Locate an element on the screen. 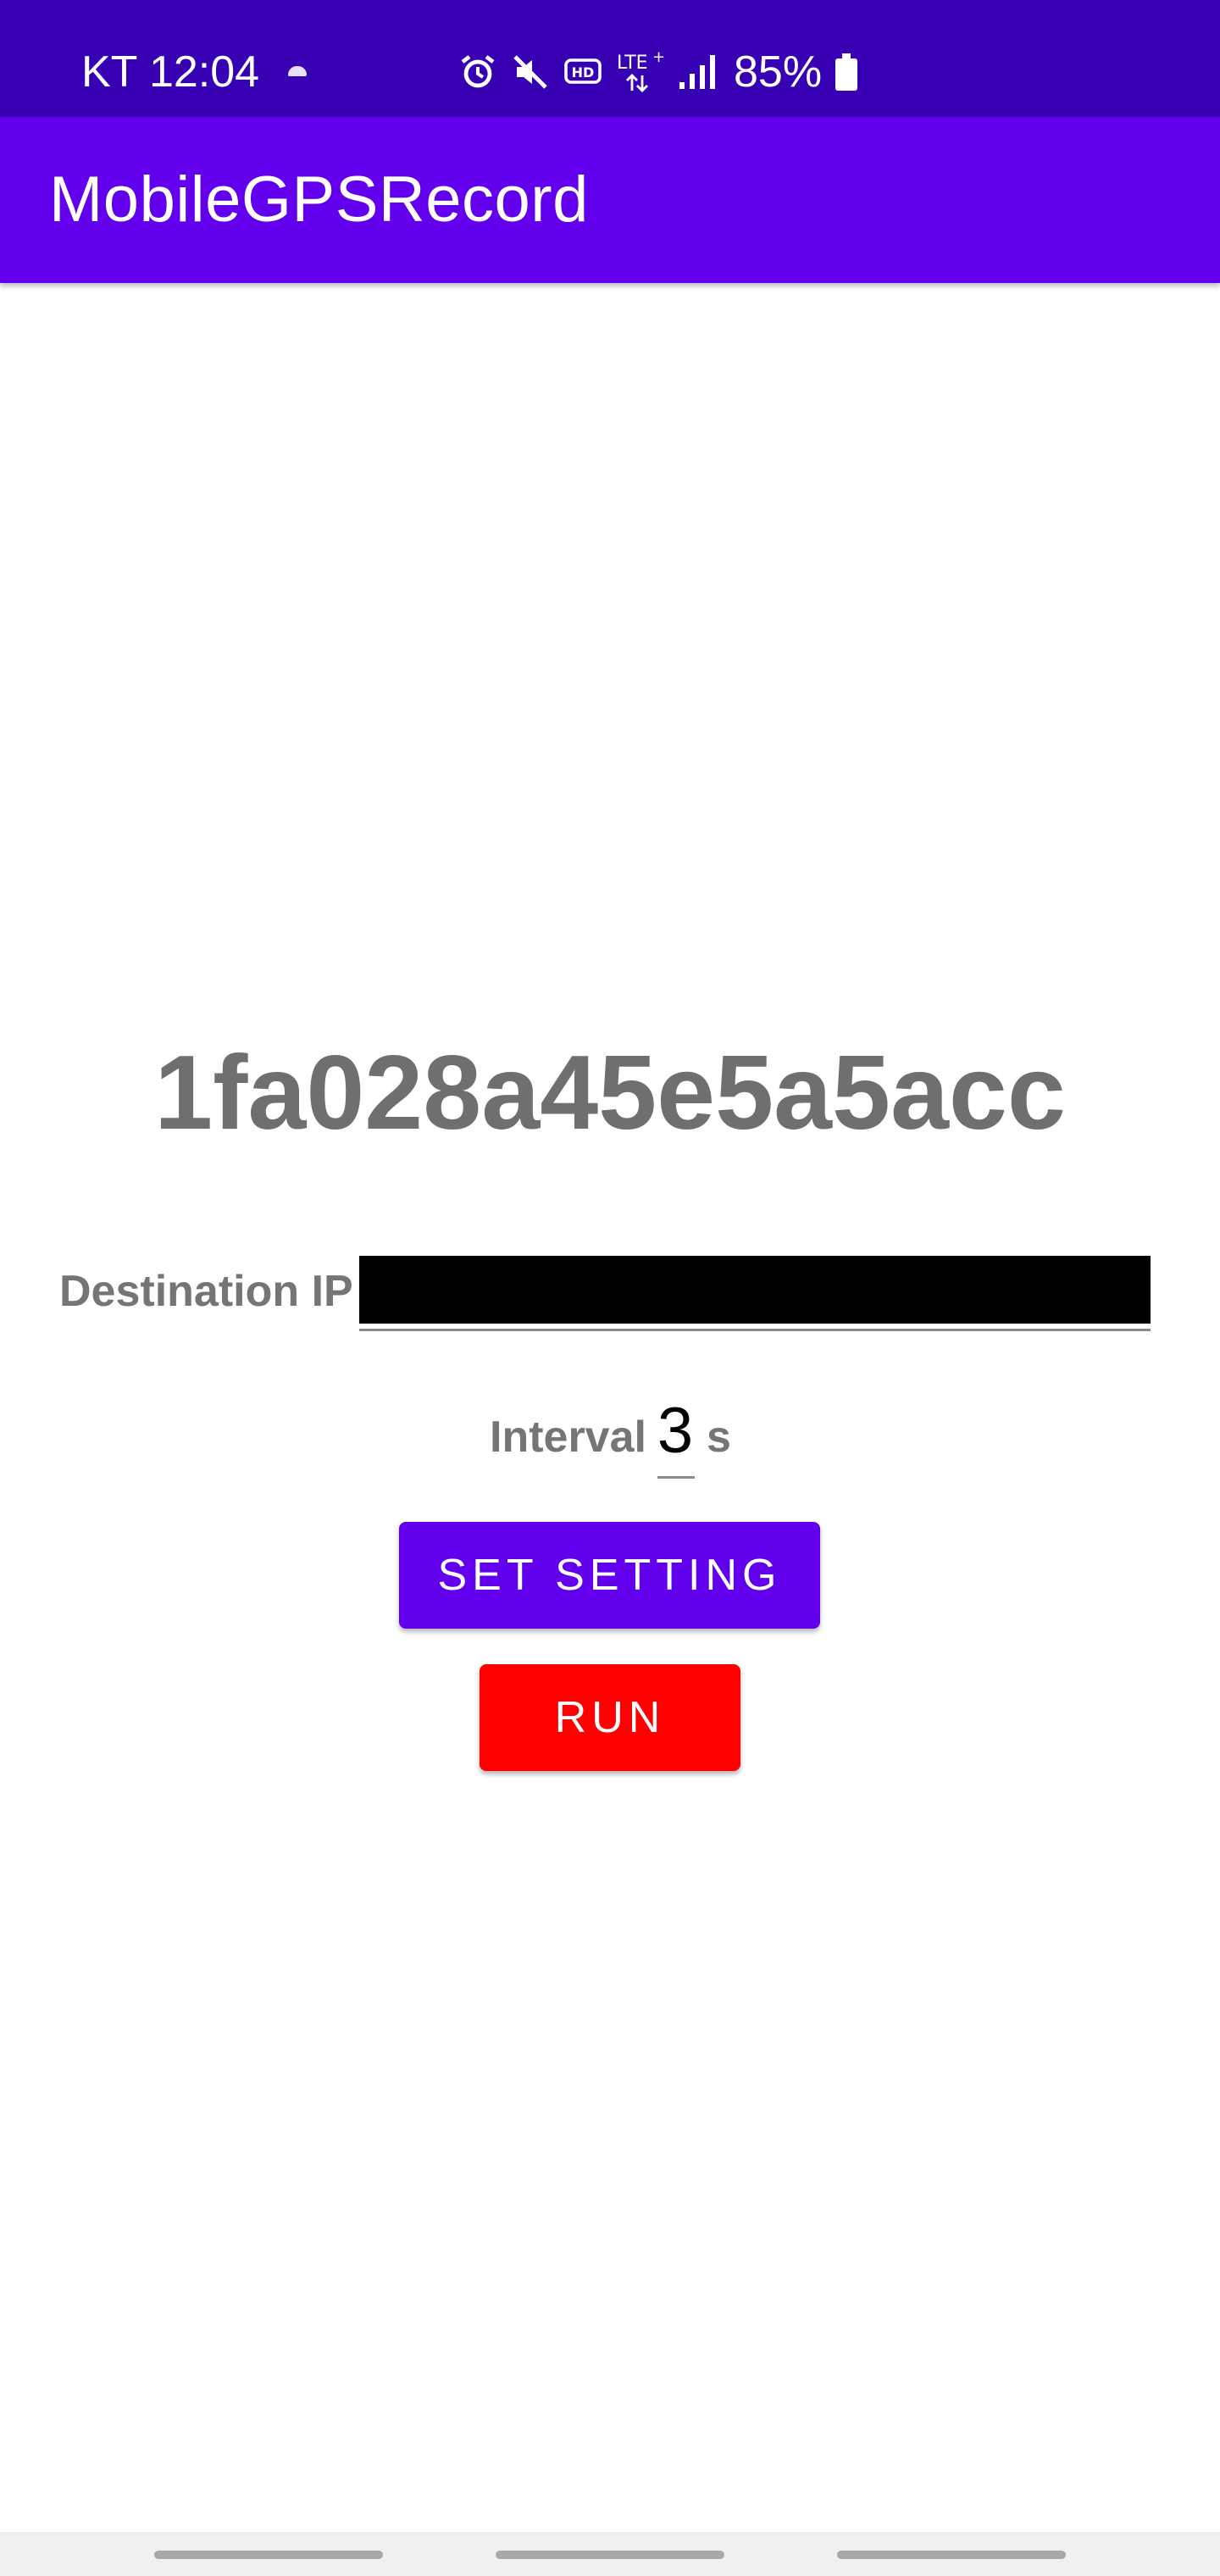 This screenshot has width=1220, height=2576. svg-text: HD is located at coordinates (583, 72).